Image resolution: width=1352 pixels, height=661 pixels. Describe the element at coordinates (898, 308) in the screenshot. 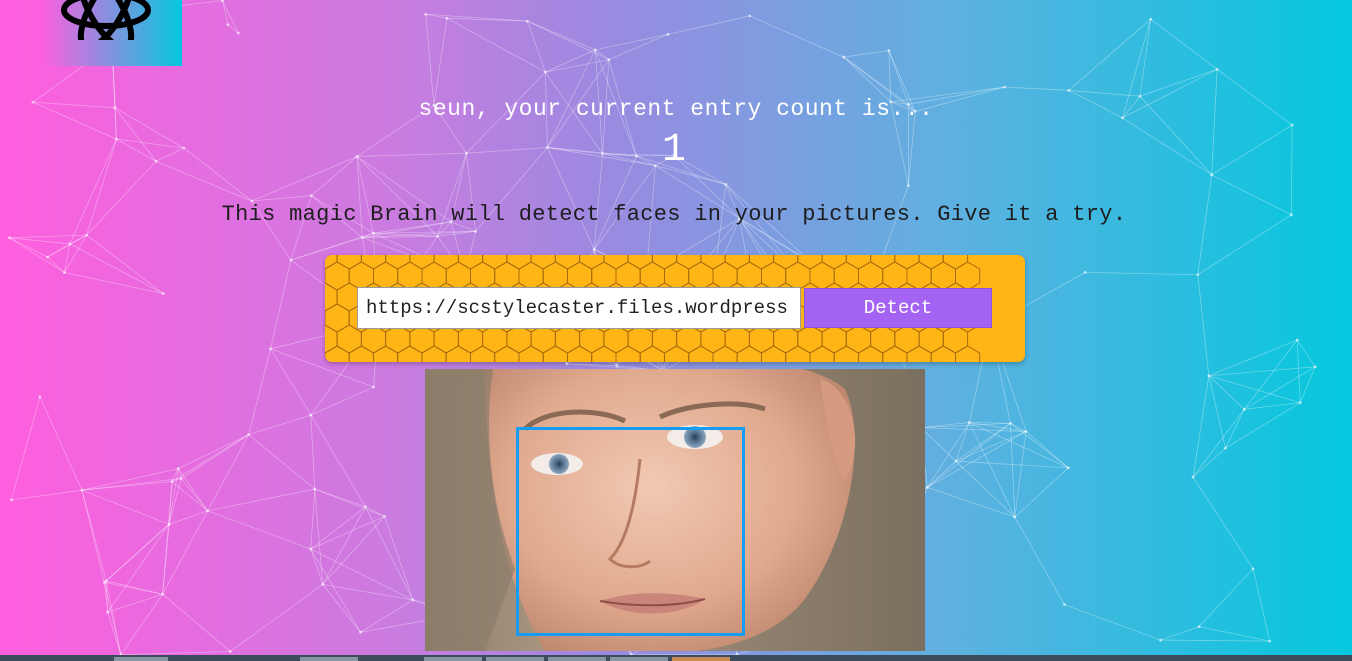

I see `detect-button: Detect` at that location.